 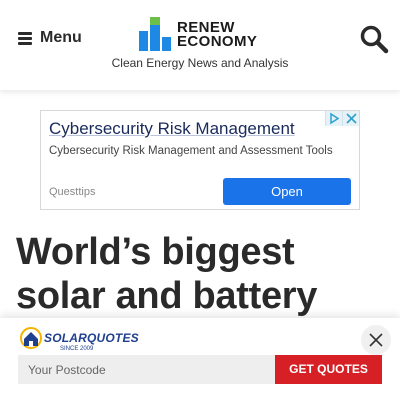 I want to click on solarquotes-since: SINCE 2009, so click(x=77, y=349).